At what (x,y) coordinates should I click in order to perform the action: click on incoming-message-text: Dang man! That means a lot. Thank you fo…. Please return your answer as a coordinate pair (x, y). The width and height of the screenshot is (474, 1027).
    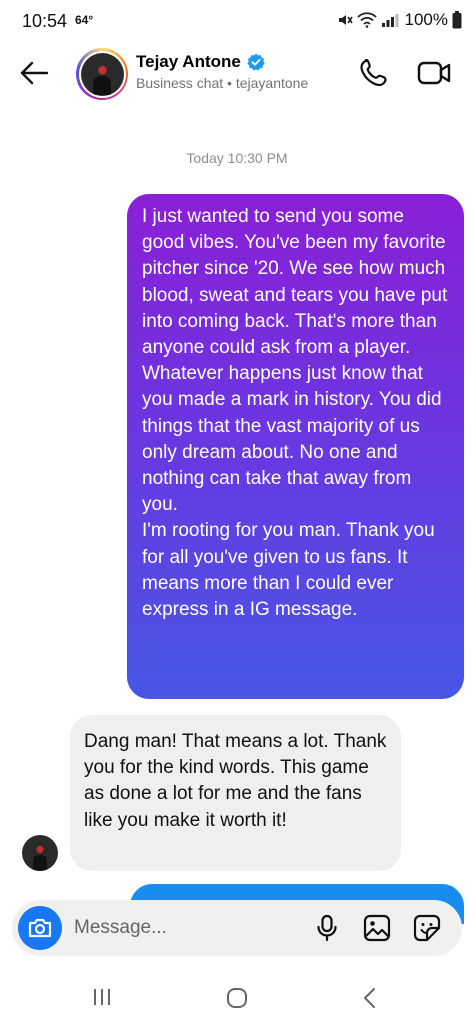
    Looking at the image, I should click on (235, 781).